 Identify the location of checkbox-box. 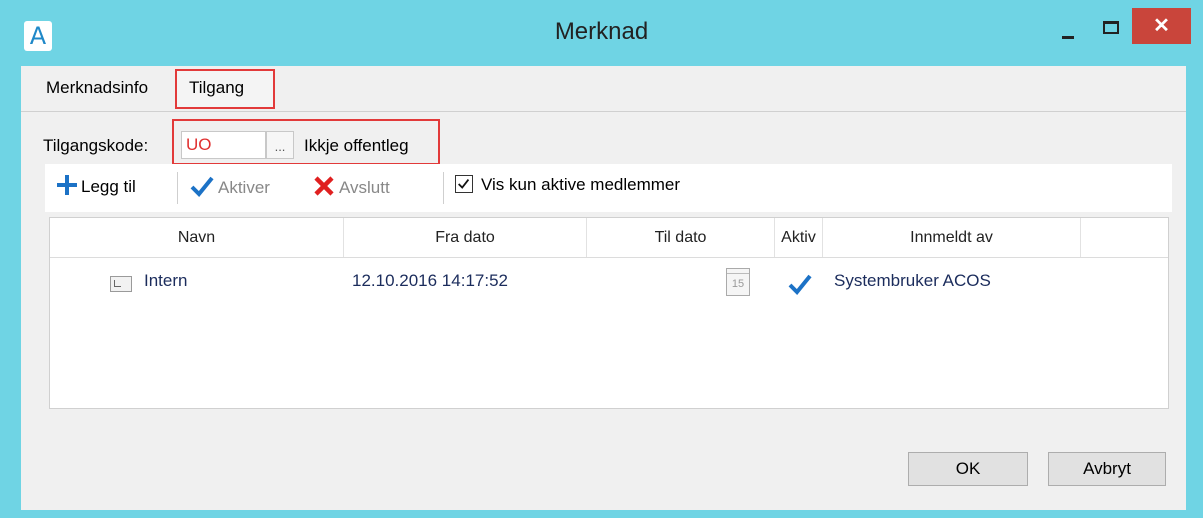
(464, 184).